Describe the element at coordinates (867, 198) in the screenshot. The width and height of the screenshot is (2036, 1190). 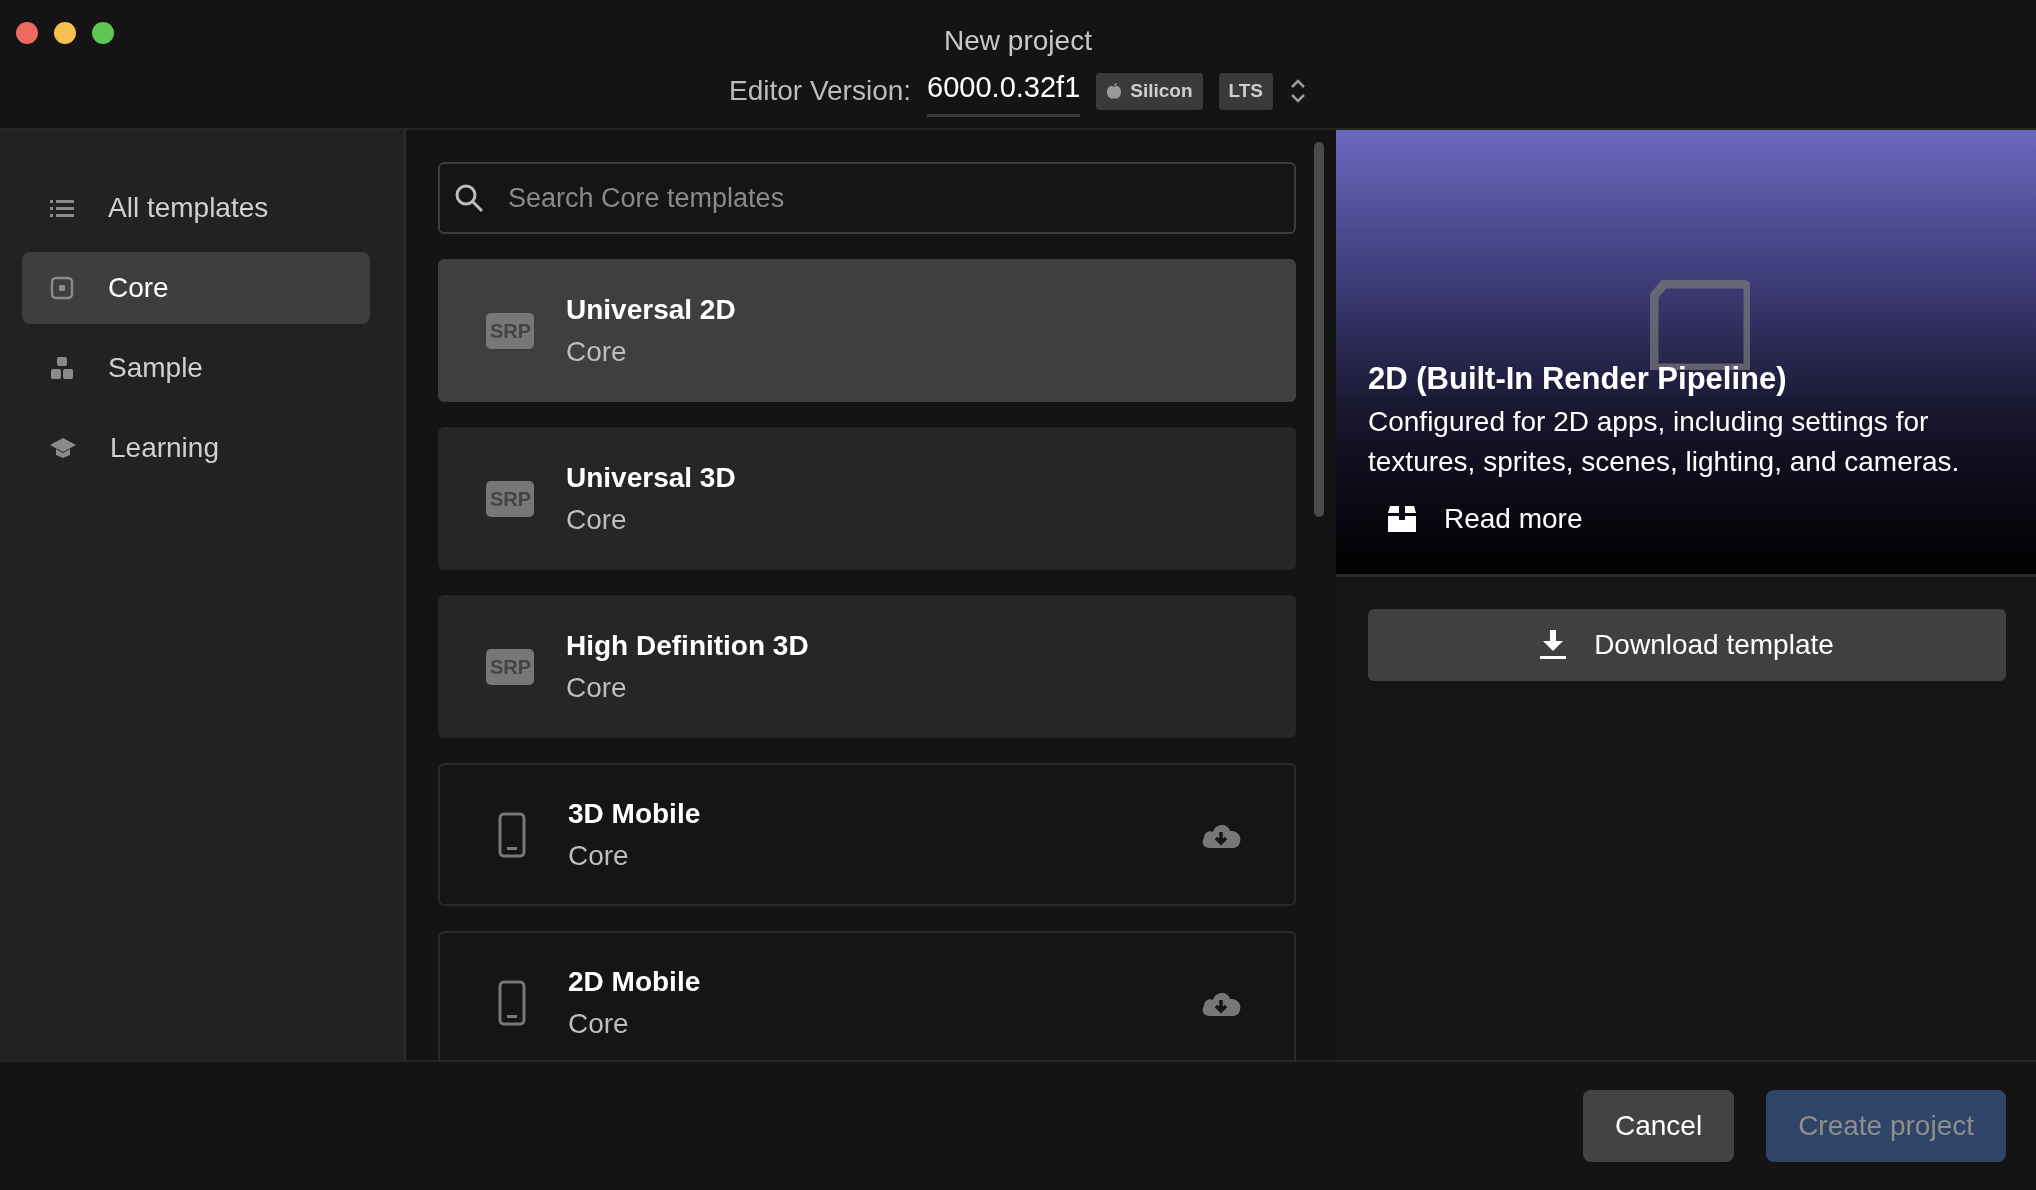
I see `search-field: Search Core templates` at that location.